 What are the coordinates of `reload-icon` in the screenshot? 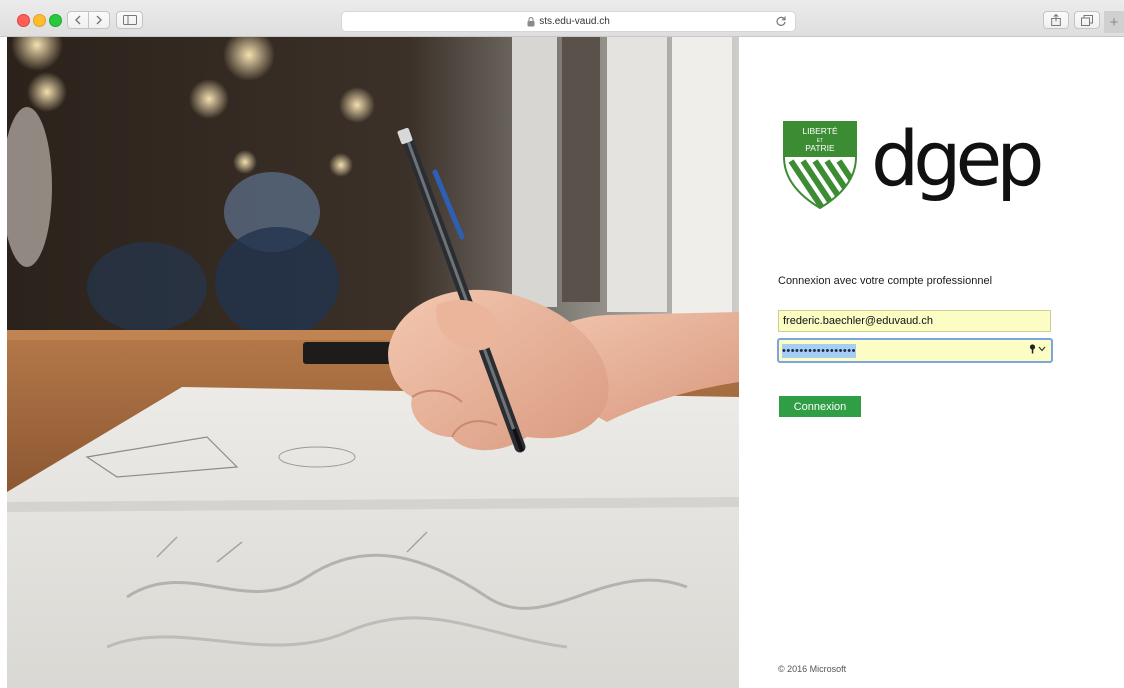 It's located at (781, 21).